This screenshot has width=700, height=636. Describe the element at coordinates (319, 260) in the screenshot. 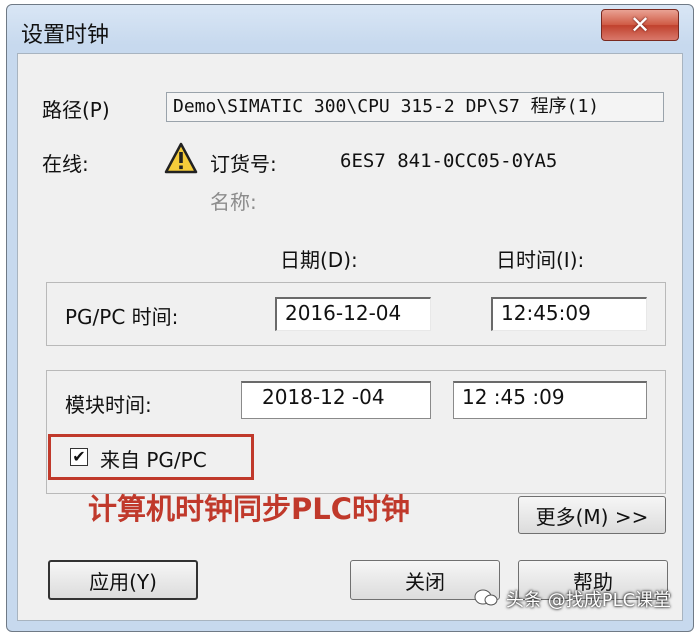

I see `date-column-header: 日期(D):` at that location.